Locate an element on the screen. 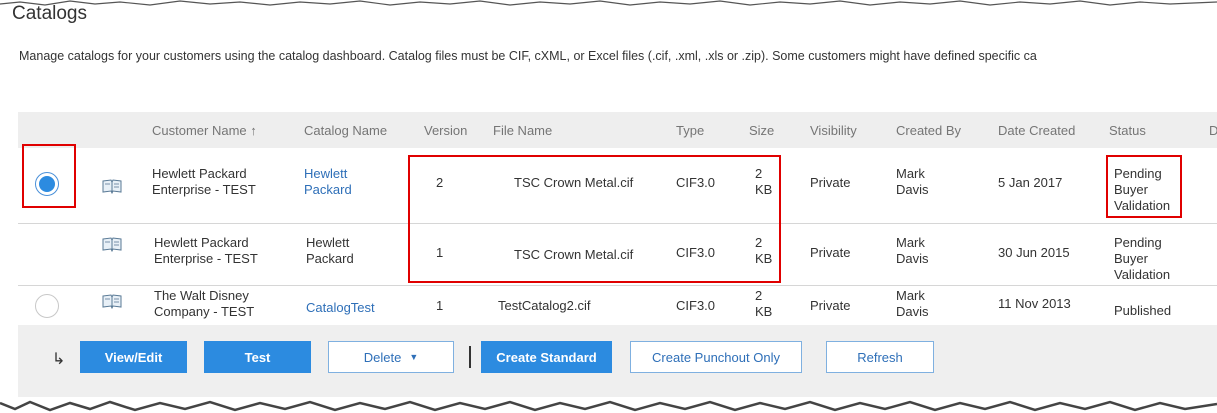 The width and height of the screenshot is (1217, 413). create-standard-button: Create Standard is located at coordinates (546, 357).